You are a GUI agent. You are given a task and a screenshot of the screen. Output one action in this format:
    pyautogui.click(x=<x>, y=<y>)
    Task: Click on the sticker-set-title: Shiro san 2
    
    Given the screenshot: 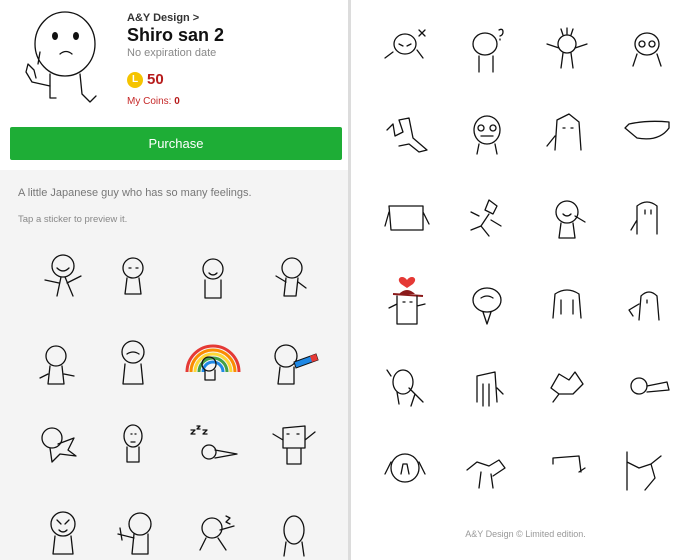 What is the action you would take?
    pyautogui.click(x=176, y=35)
    